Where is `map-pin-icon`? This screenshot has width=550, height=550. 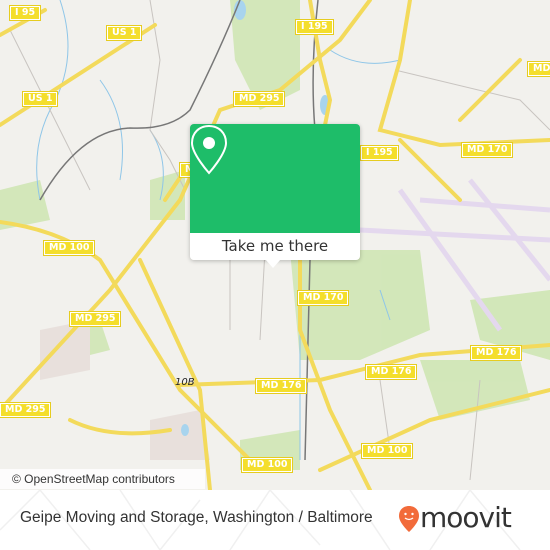
map-pin-icon is located at coordinates (209, 149).